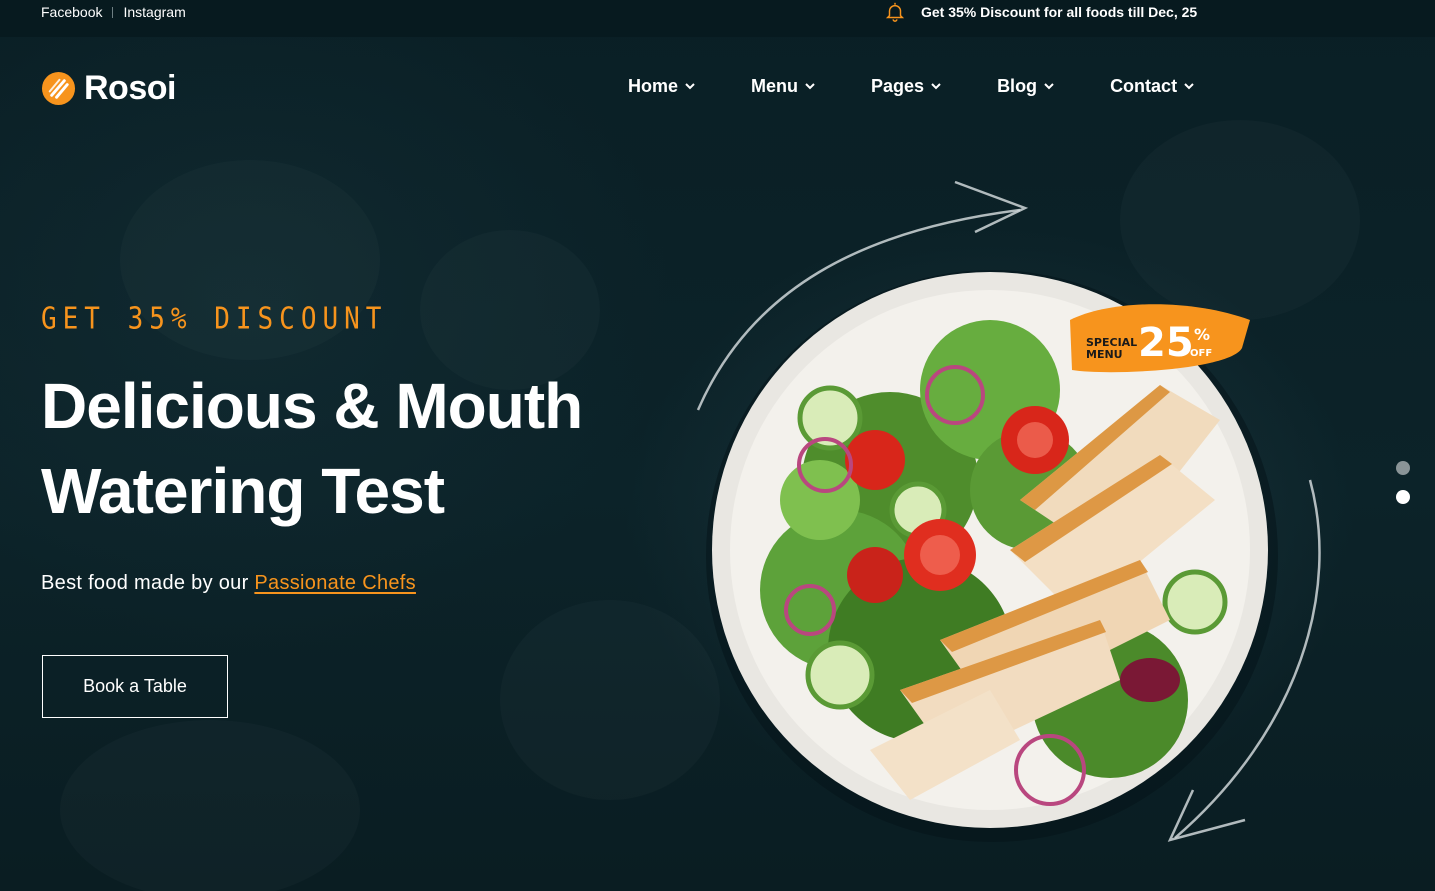 This screenshot has height=891, width=1435. Describe the element at coordinates (895, 12) in the screenshot. I see `bell-icon` at that location.